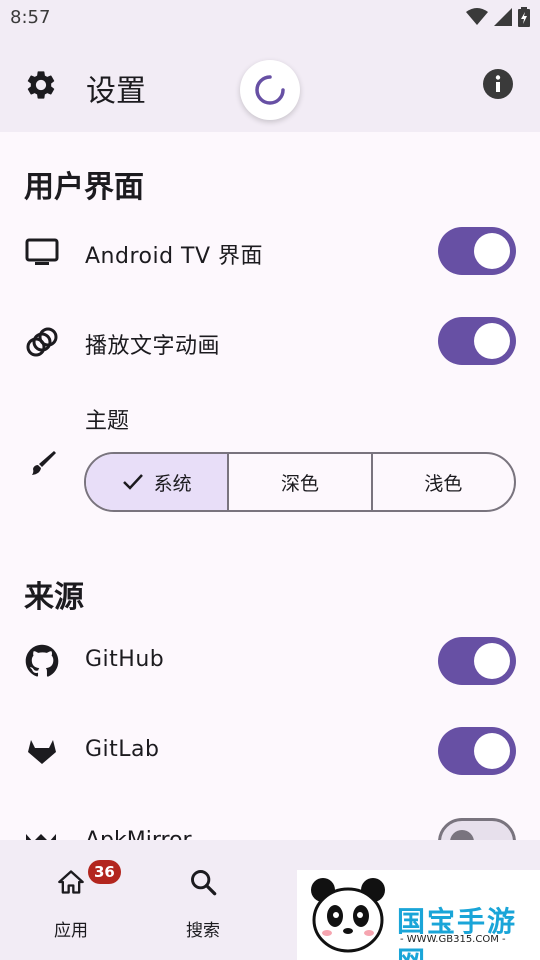 Image resolution: width=540 pixels, height=960 pixels. What do you see at coordinates (125, 659) in the screenshot?
I see `setting-label-github: GitHub` at bounding box center [125, 659].